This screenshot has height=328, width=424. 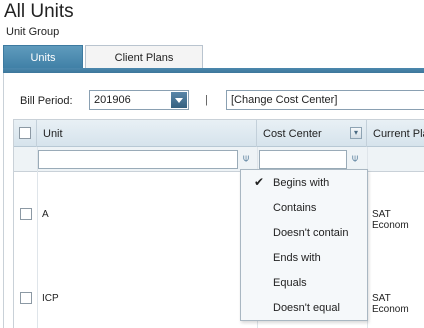 I want to click on bill-period-label: Bill Period:, so click(x=46, y=101).